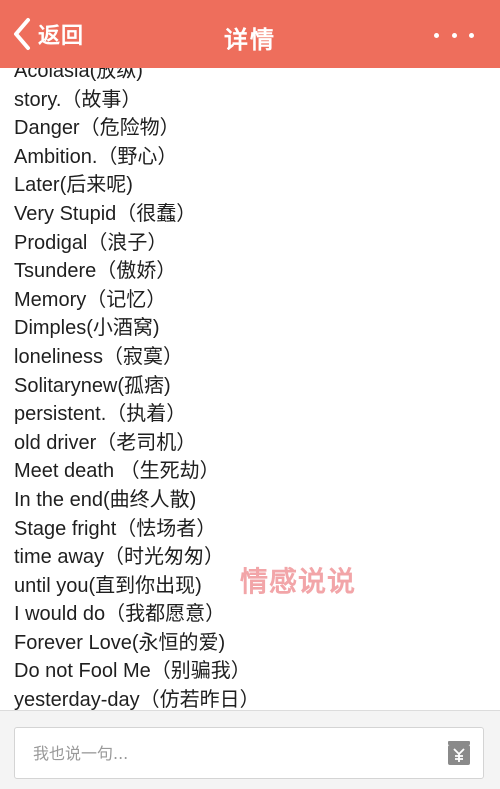 The image size is (500, 789). I want to click on list-item: Later(后来呢), so click(73, 185).